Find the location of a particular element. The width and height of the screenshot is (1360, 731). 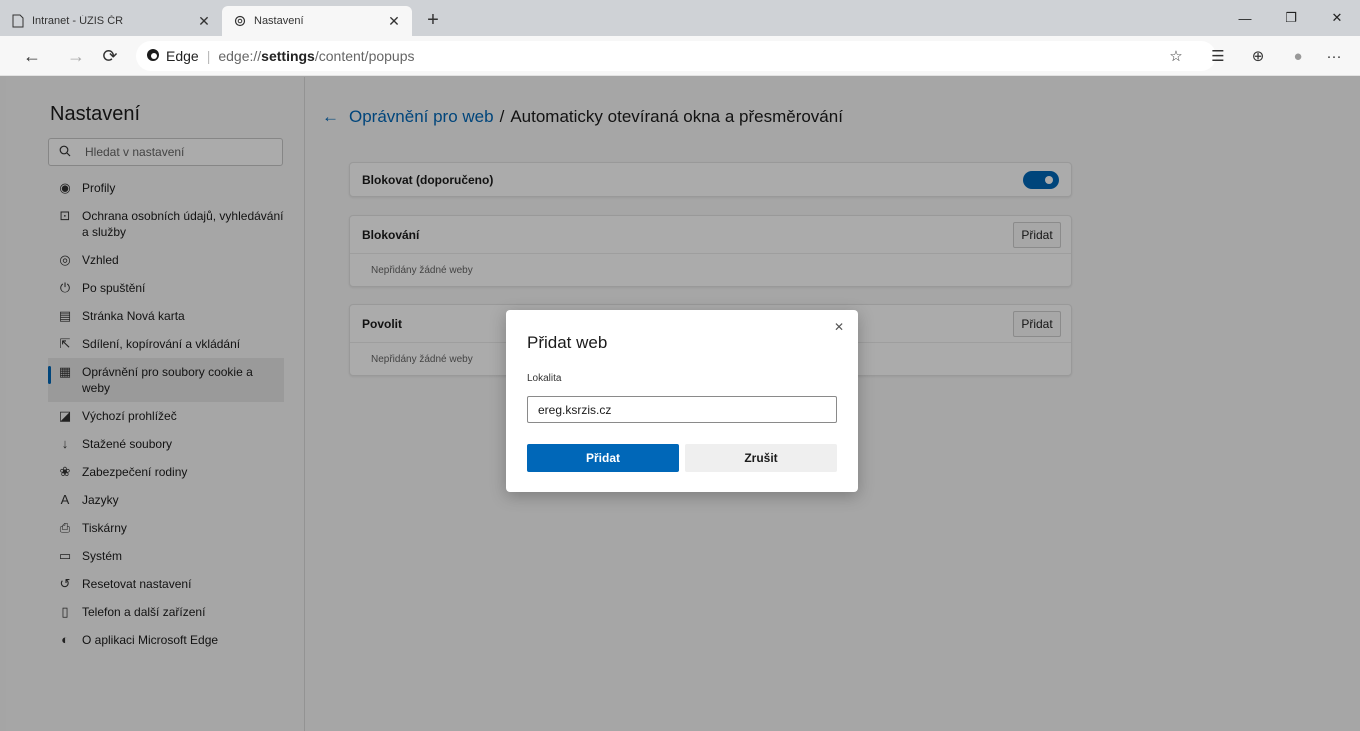

close-window-icon: ✕ is located at coordinates (1337, 18).